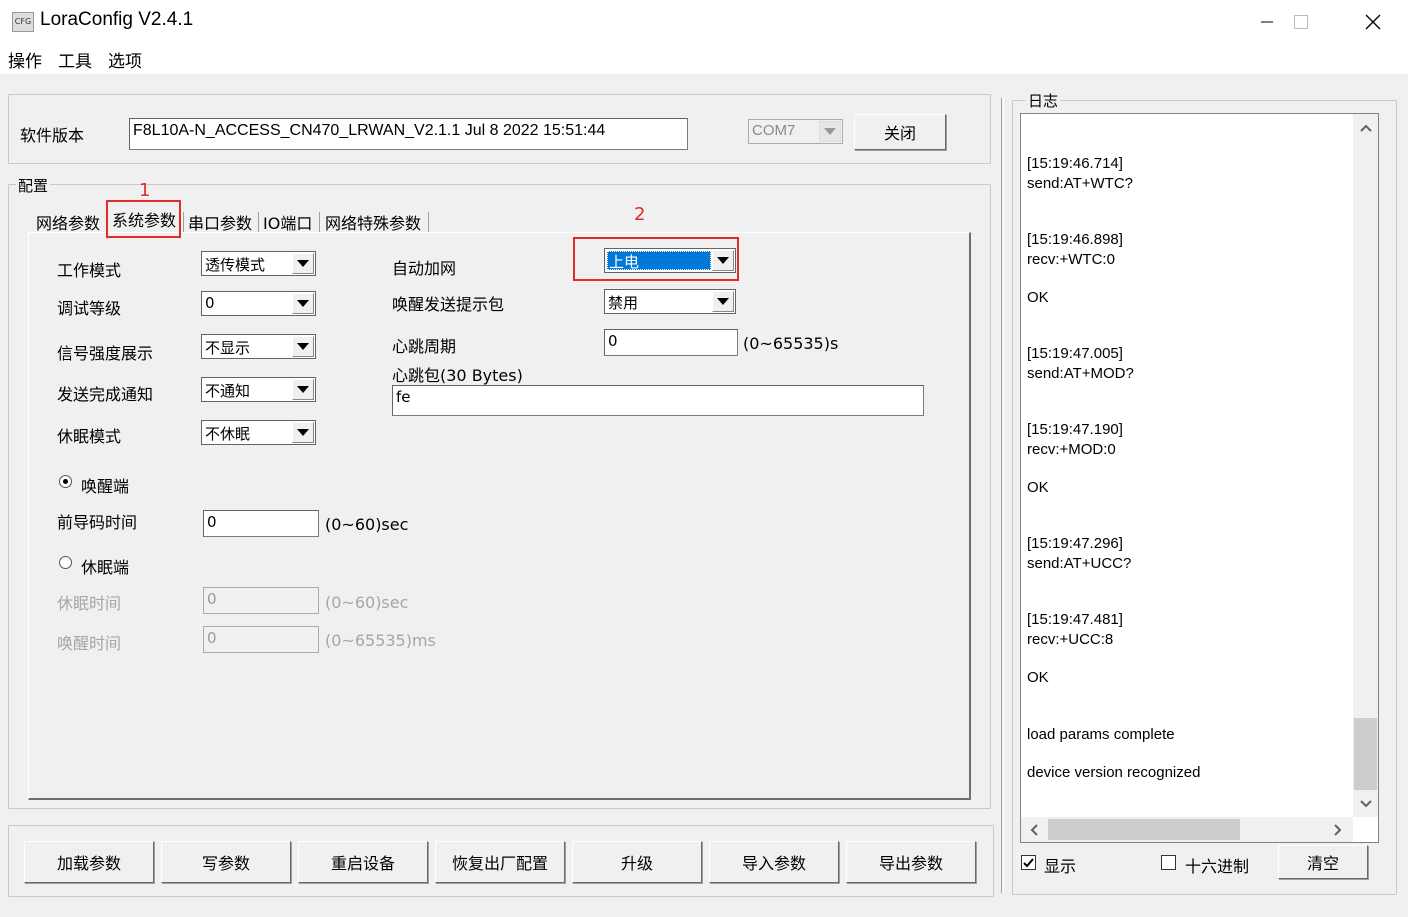  Describe the element at coordinates (89, 643) in the screenshot. I see `wake-time-label: 唤醒时间` at that location.